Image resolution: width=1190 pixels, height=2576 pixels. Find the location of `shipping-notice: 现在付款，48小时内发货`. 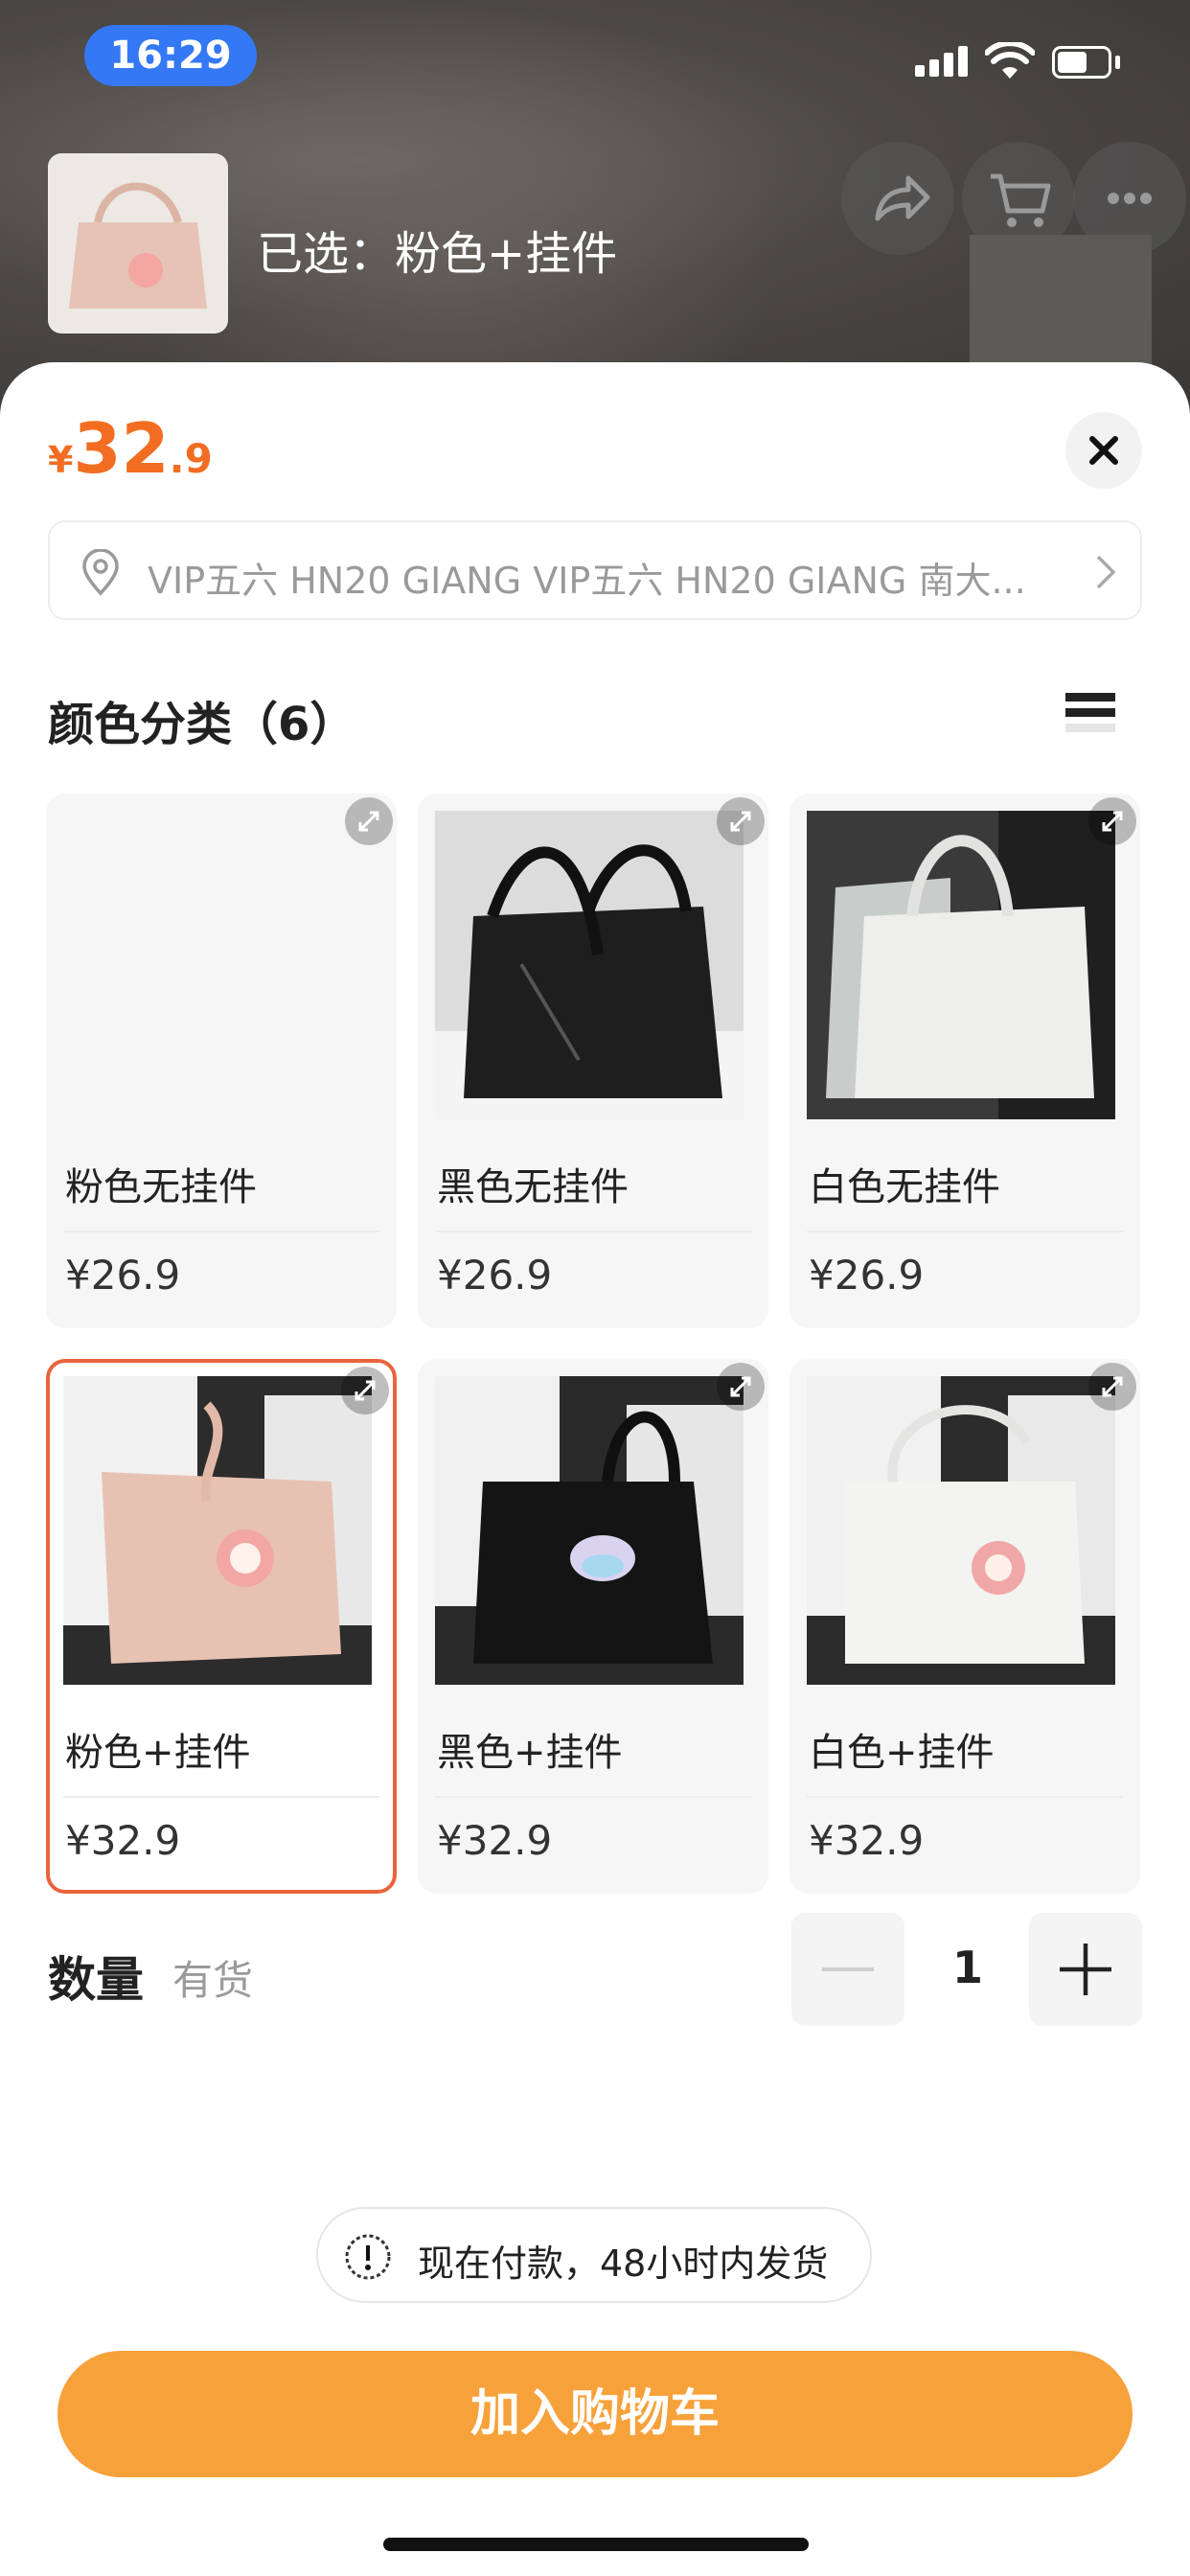

shipping-notice: 现在付款，48小时内发货 is located at coordinates (594, 2255).